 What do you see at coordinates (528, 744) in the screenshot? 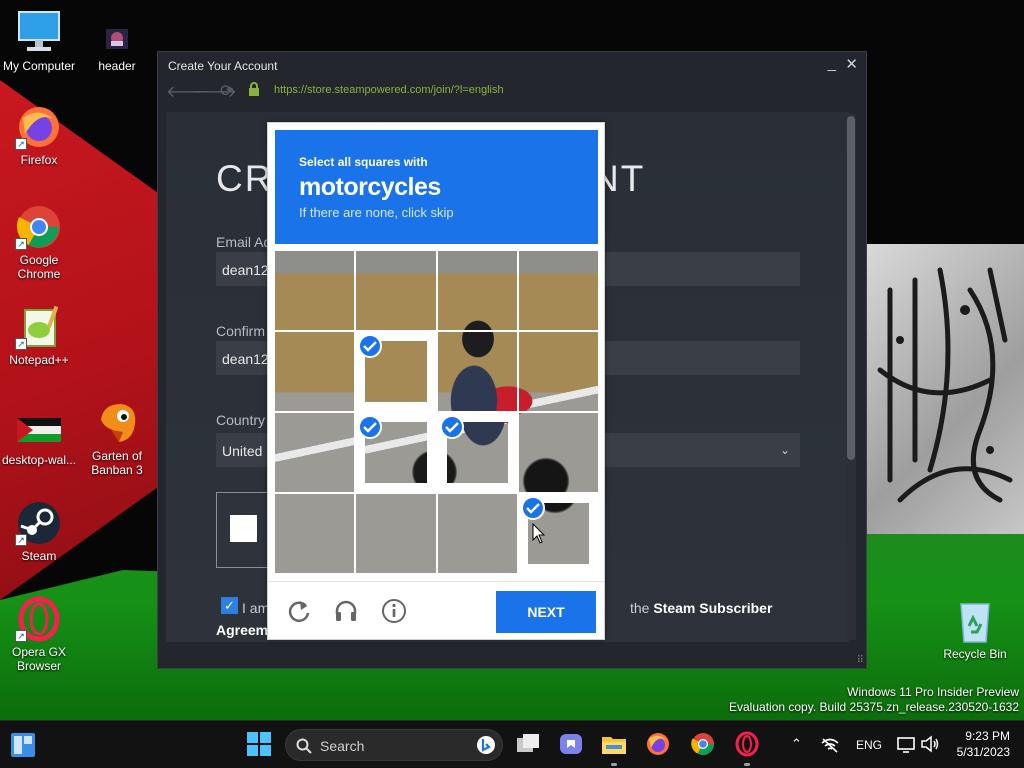
I see `task-view-icon` at bounding box center [528, 744].